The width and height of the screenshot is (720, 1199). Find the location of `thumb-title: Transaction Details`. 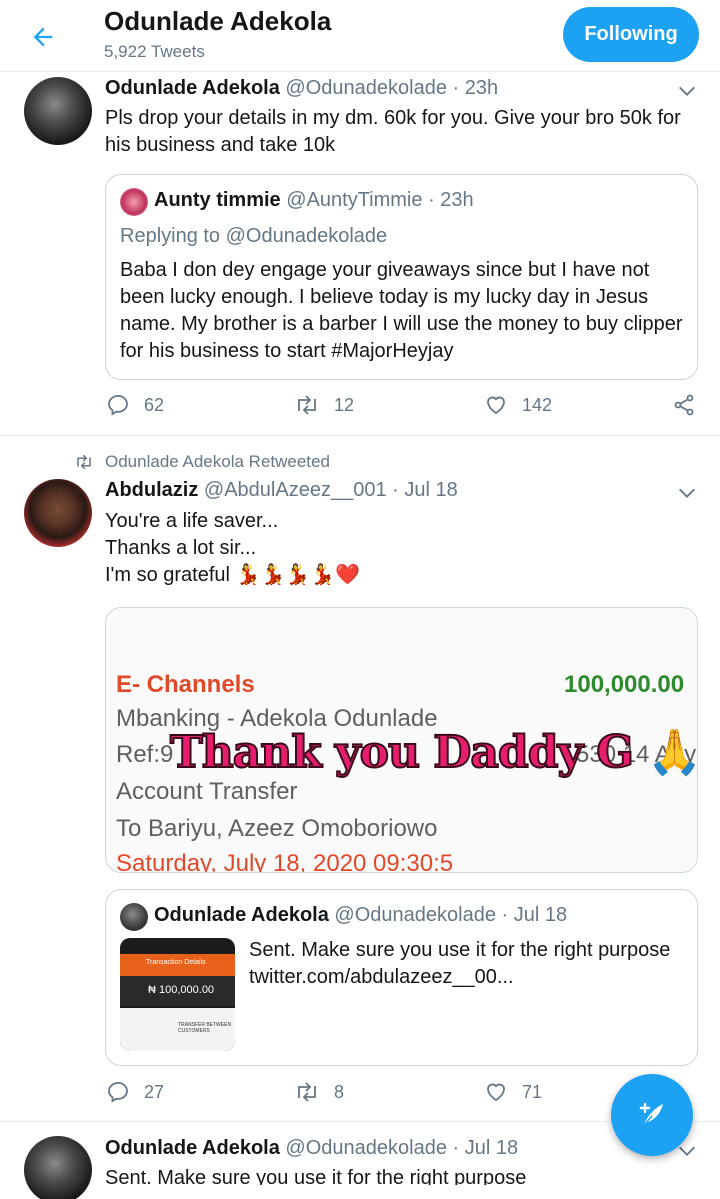

thumb-title: Transaction Details is located at coordinates (176, 962).